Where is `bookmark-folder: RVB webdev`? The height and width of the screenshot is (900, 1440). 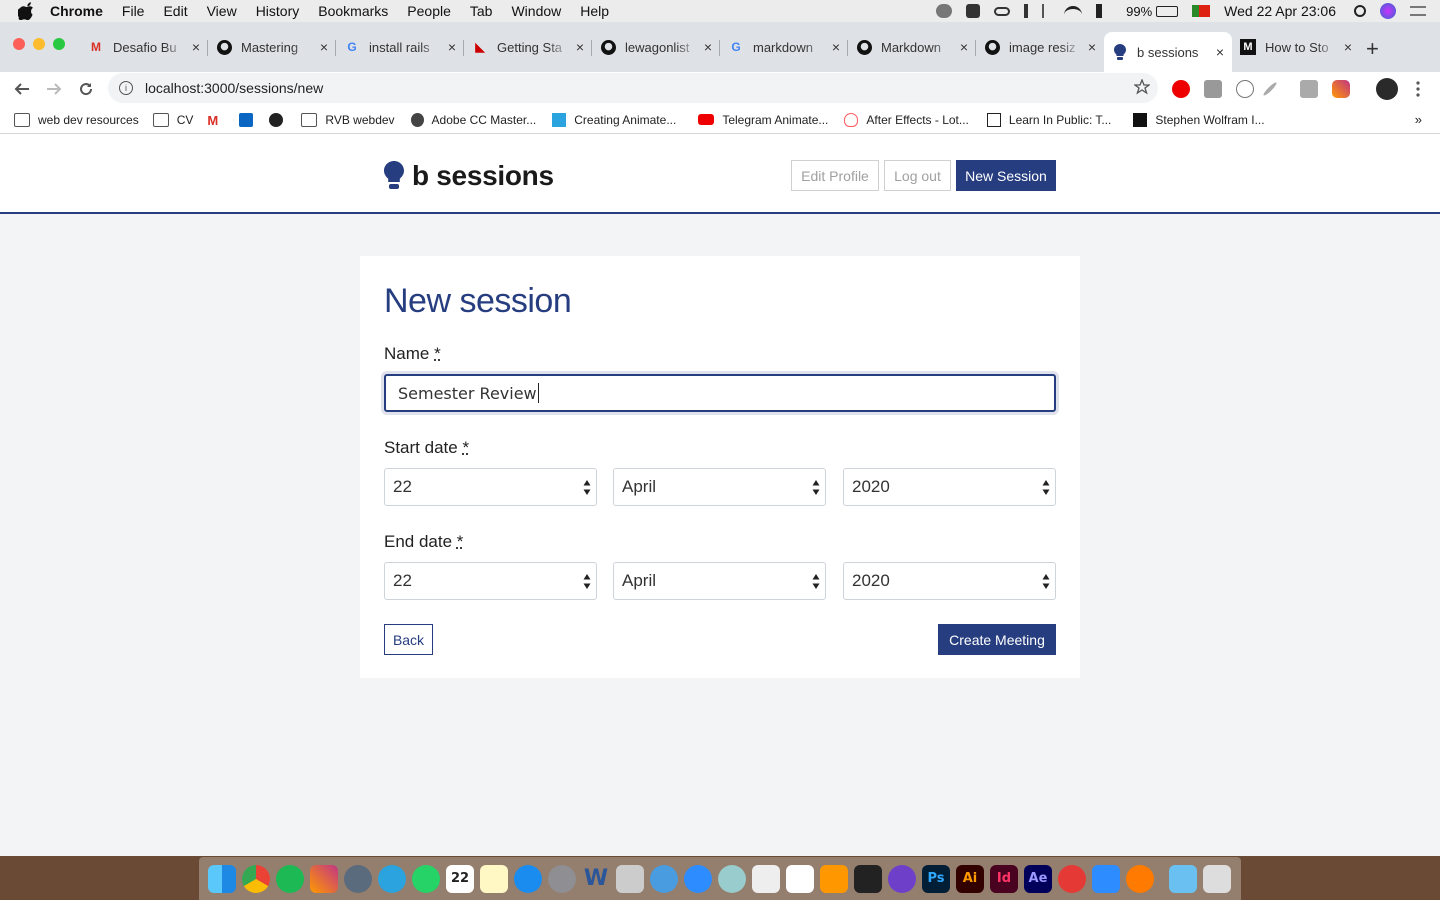 bookmark-folder: RVB webdev is located at coordinates (348, 119).